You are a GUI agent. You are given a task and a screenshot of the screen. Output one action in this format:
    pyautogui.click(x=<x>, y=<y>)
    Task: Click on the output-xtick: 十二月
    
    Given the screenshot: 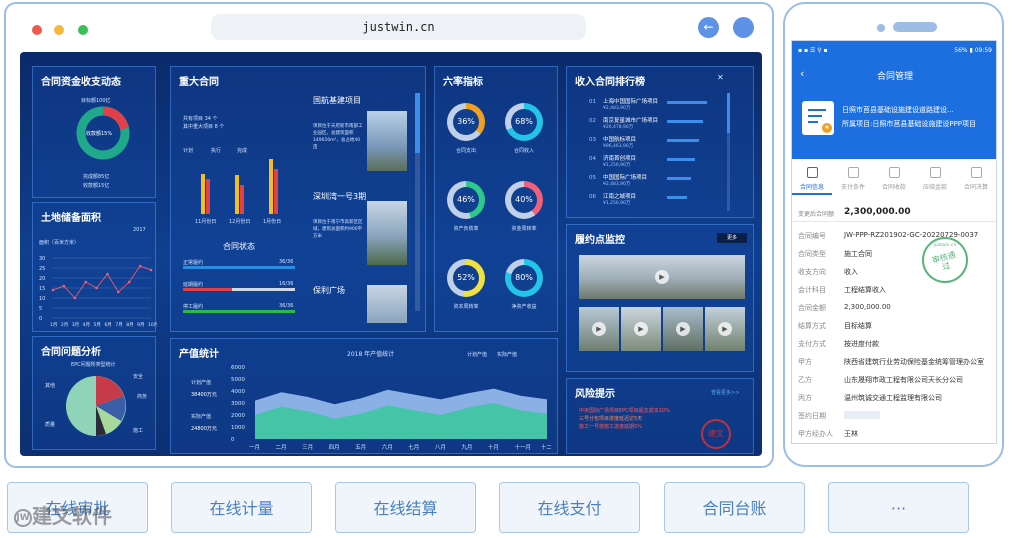 What is the action you would take?
    pyautogui.click(x=546, y=447)
    